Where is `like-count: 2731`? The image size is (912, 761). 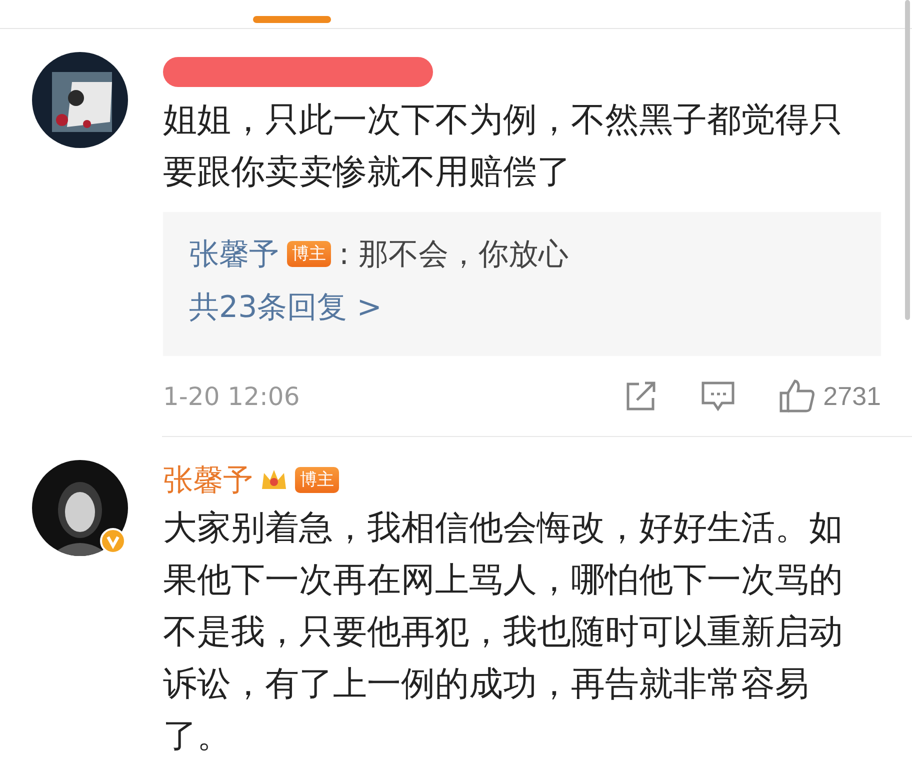
like-count: 2731 is located at coordinates (852, 396).